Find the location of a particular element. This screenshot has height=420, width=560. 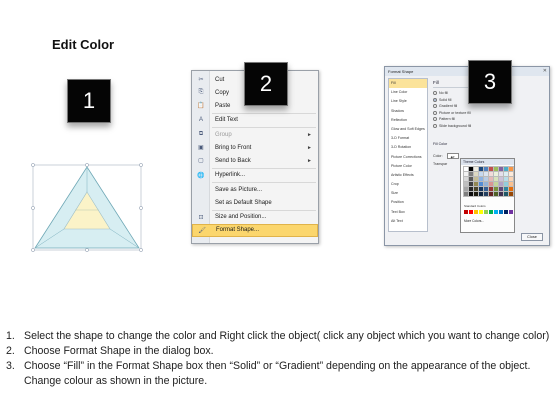

fill-option: No fill is located at coordinates (440, 93).